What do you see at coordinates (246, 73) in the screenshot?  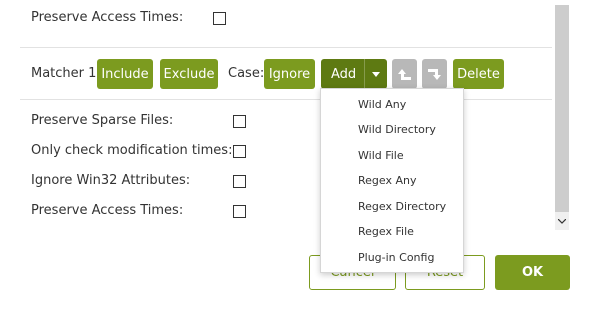 I see `case-label: Case:` at bounding box center [246, 73].